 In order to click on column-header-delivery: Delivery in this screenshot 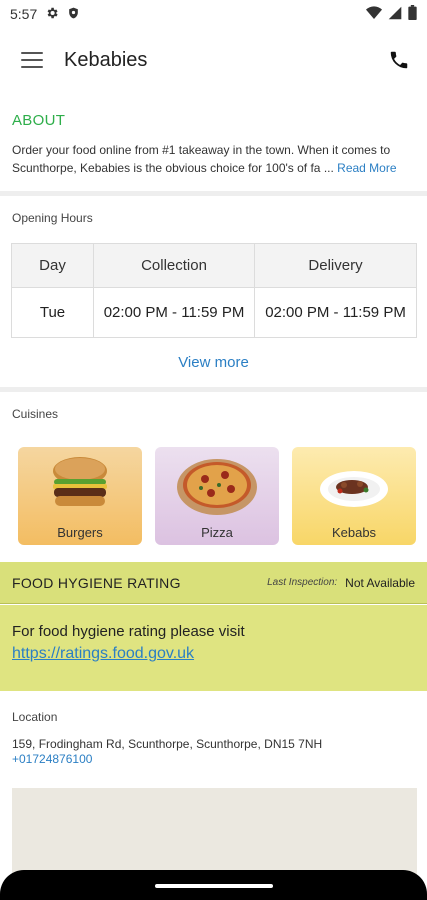, I will do `click(335, 265)`.